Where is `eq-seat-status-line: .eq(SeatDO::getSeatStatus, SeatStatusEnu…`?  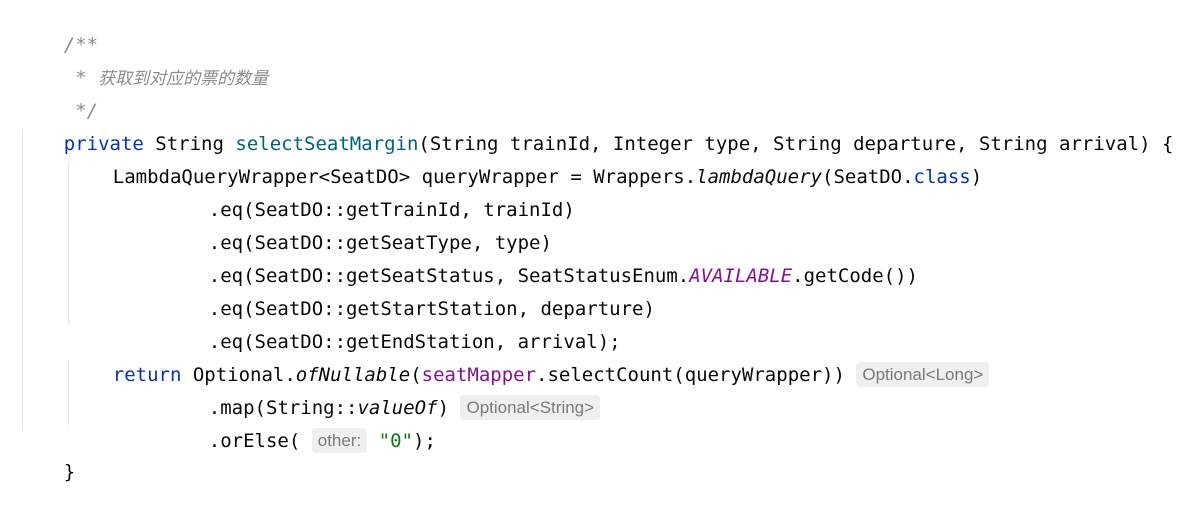
eq-seat-status-line: .eq(SeatDO::getSeatStatus, SeatStatusEnu… is located at coordinates (540, 257).